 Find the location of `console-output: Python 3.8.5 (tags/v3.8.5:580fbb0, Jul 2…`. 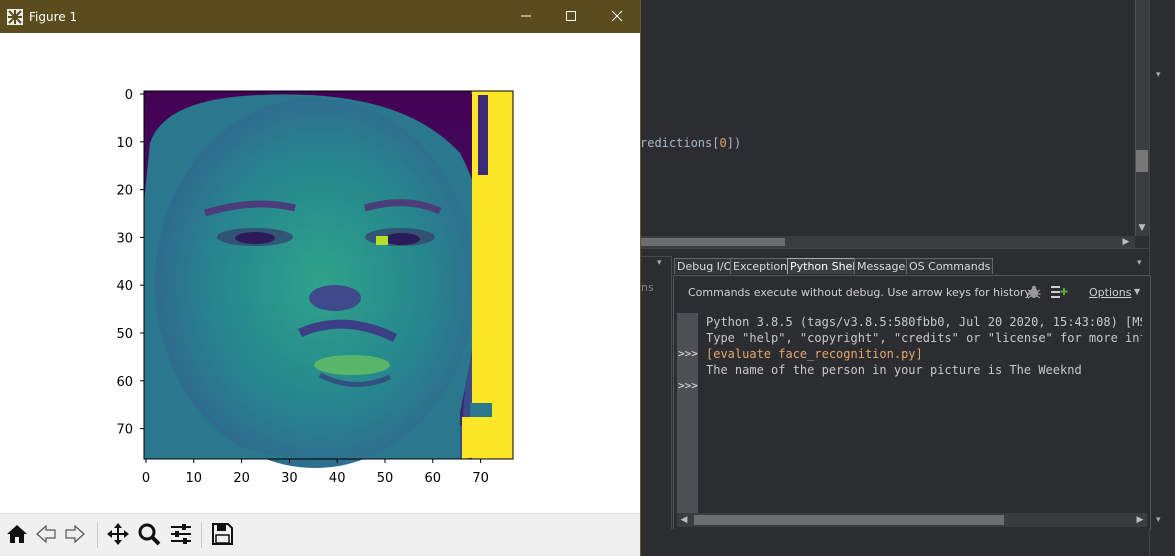

console-output: Python 3.8.5 (tags/v3.8.5:580fbb0, Jul 2… is located at coordinates (924, 354).